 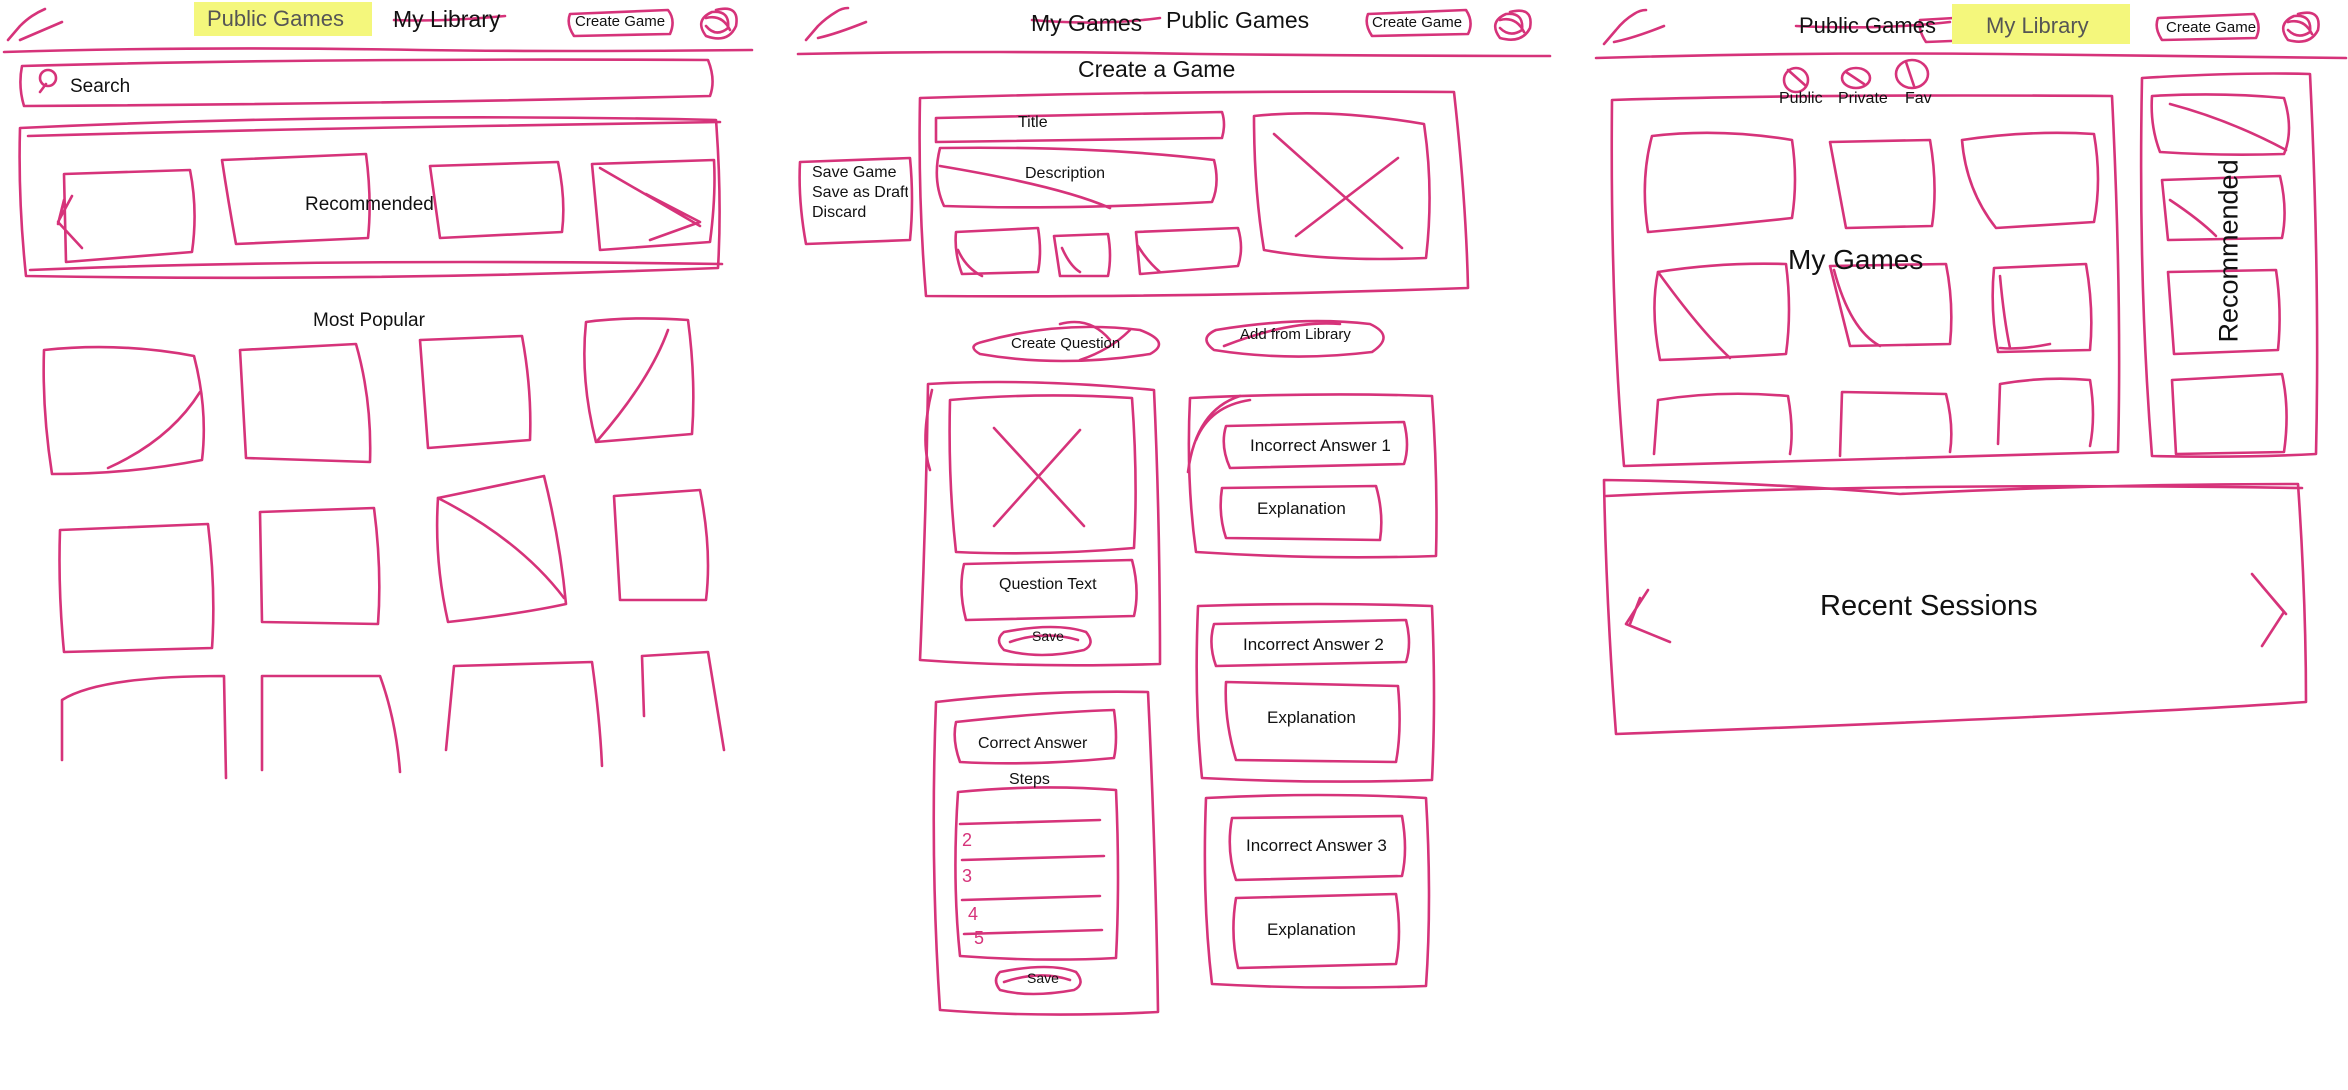 I want to click on my-games-panel, so click(x=1865, y=281).